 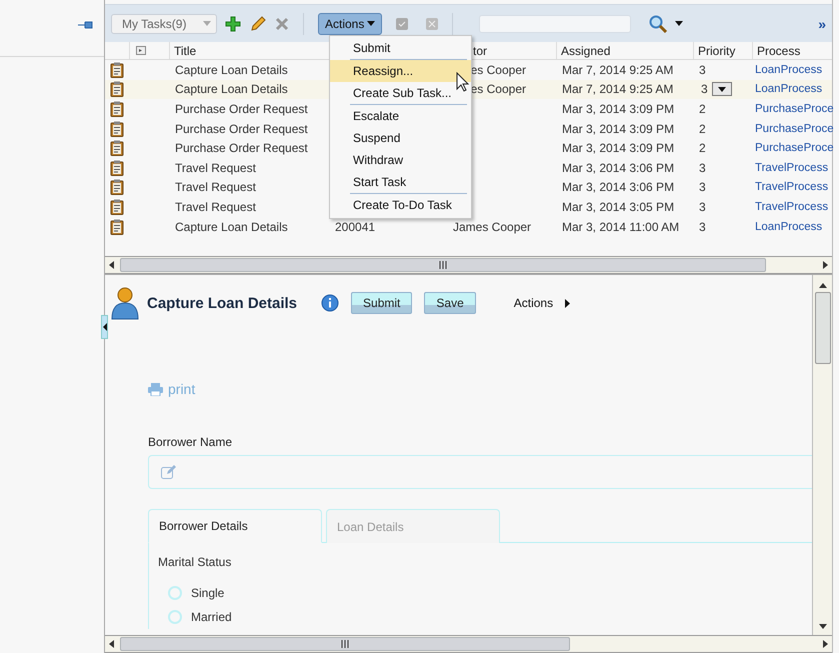 What do you see at coordinates (658, 23) in the screenshot?
I see `search-icon` at bounding box center [658, 23].